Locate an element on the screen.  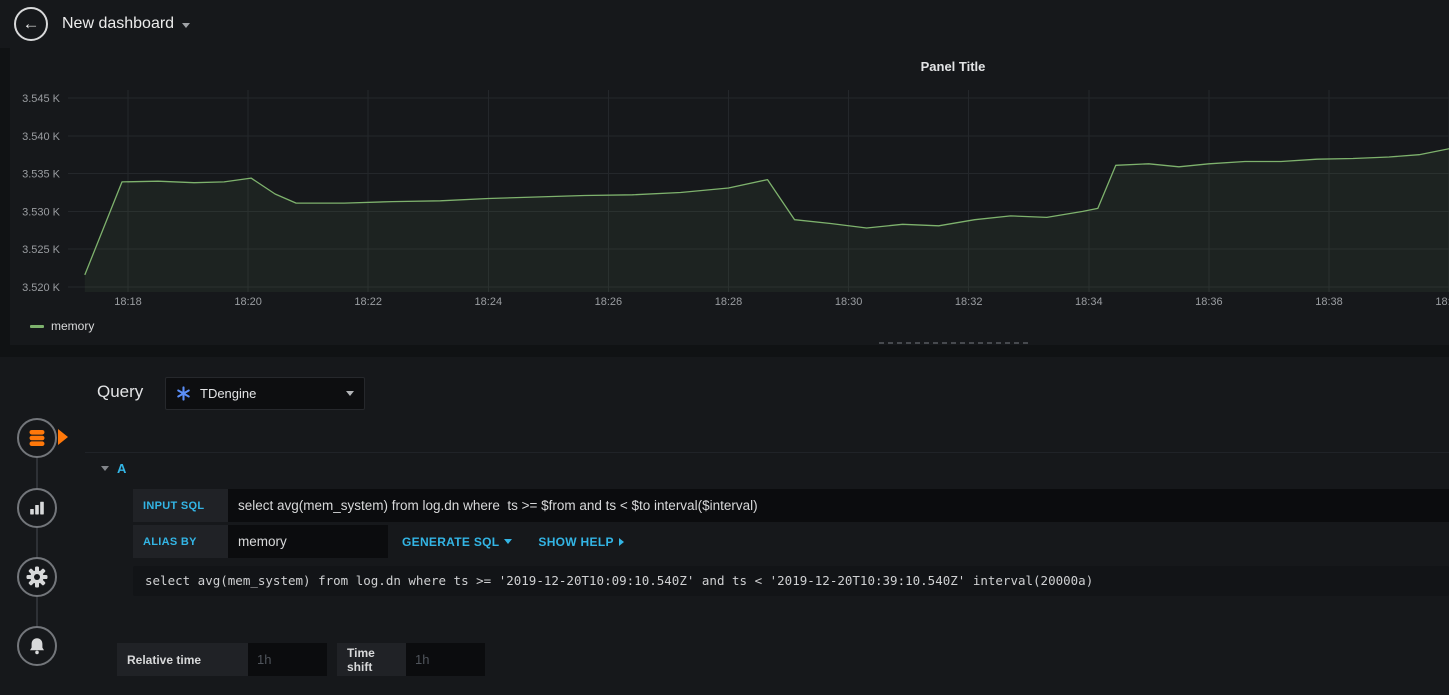
svg-text: 18:38 is located at coordinates (1329, 302).